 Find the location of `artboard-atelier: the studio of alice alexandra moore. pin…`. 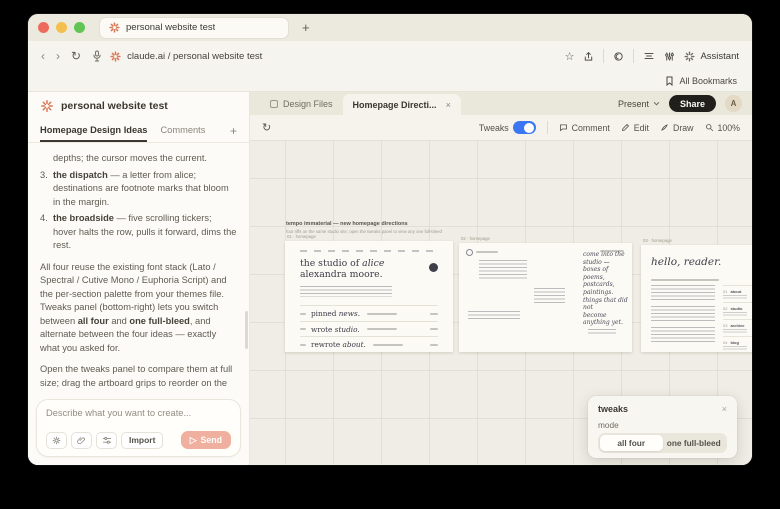

artboard-atelier: the studio of alice alexandra moore. pin… is located at coordinates (369, 296).